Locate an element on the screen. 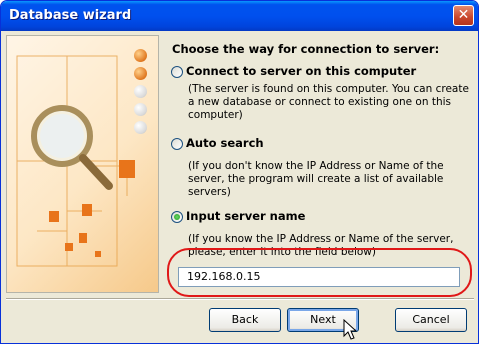  button-separator is located at coordinates (240, 299).